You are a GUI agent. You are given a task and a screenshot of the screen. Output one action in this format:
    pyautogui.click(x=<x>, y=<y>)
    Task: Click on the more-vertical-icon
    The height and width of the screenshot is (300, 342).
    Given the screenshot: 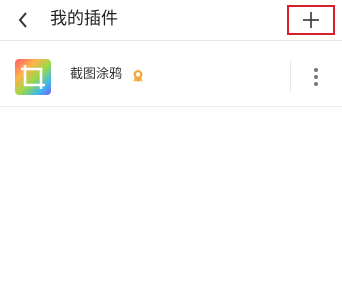 What is the action you would take?
    pyautogui.click(x=316, y=77)
    